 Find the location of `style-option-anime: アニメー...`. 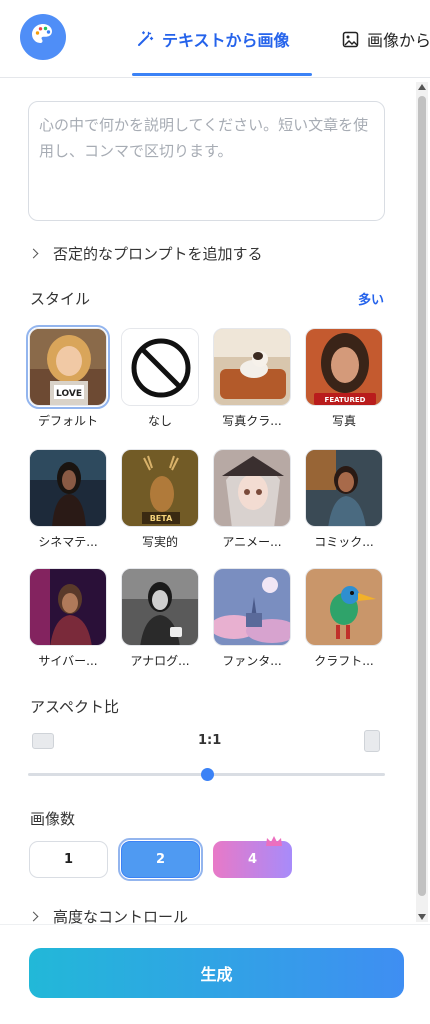

style-option-anime: アニメー... is located at coordinates (252, 499).